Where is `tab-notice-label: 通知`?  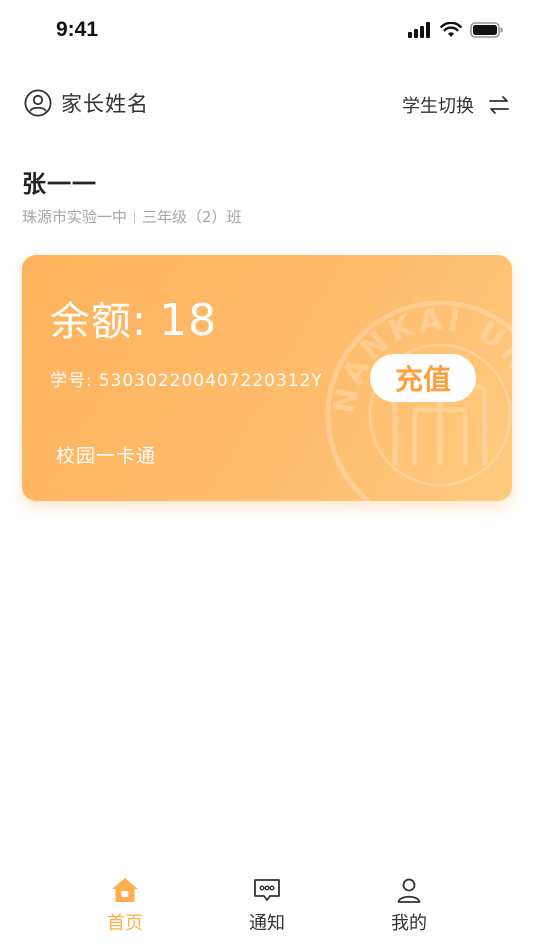 tab-notice-label: 通知 is located at coordinates (267, 923).